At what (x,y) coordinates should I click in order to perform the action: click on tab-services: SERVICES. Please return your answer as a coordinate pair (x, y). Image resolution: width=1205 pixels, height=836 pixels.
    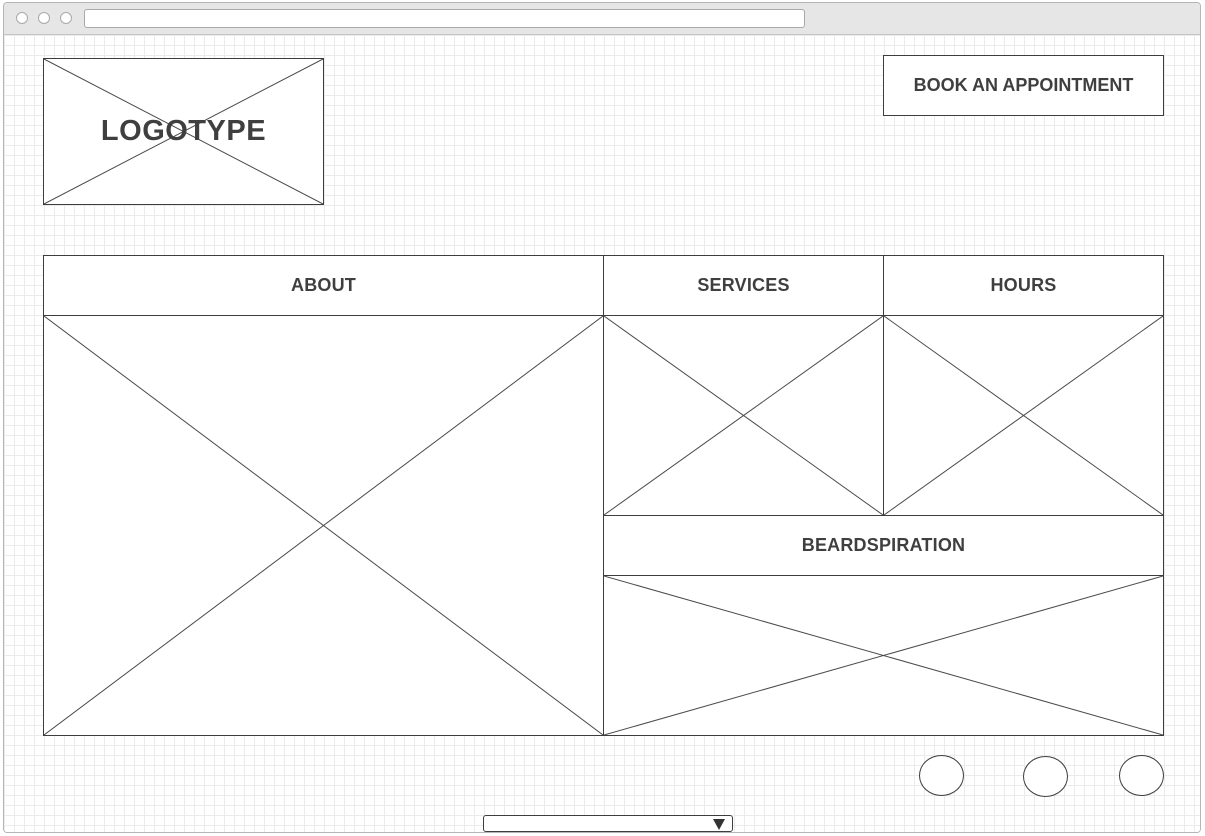
    Looking at the image, I should click on (743, 285).